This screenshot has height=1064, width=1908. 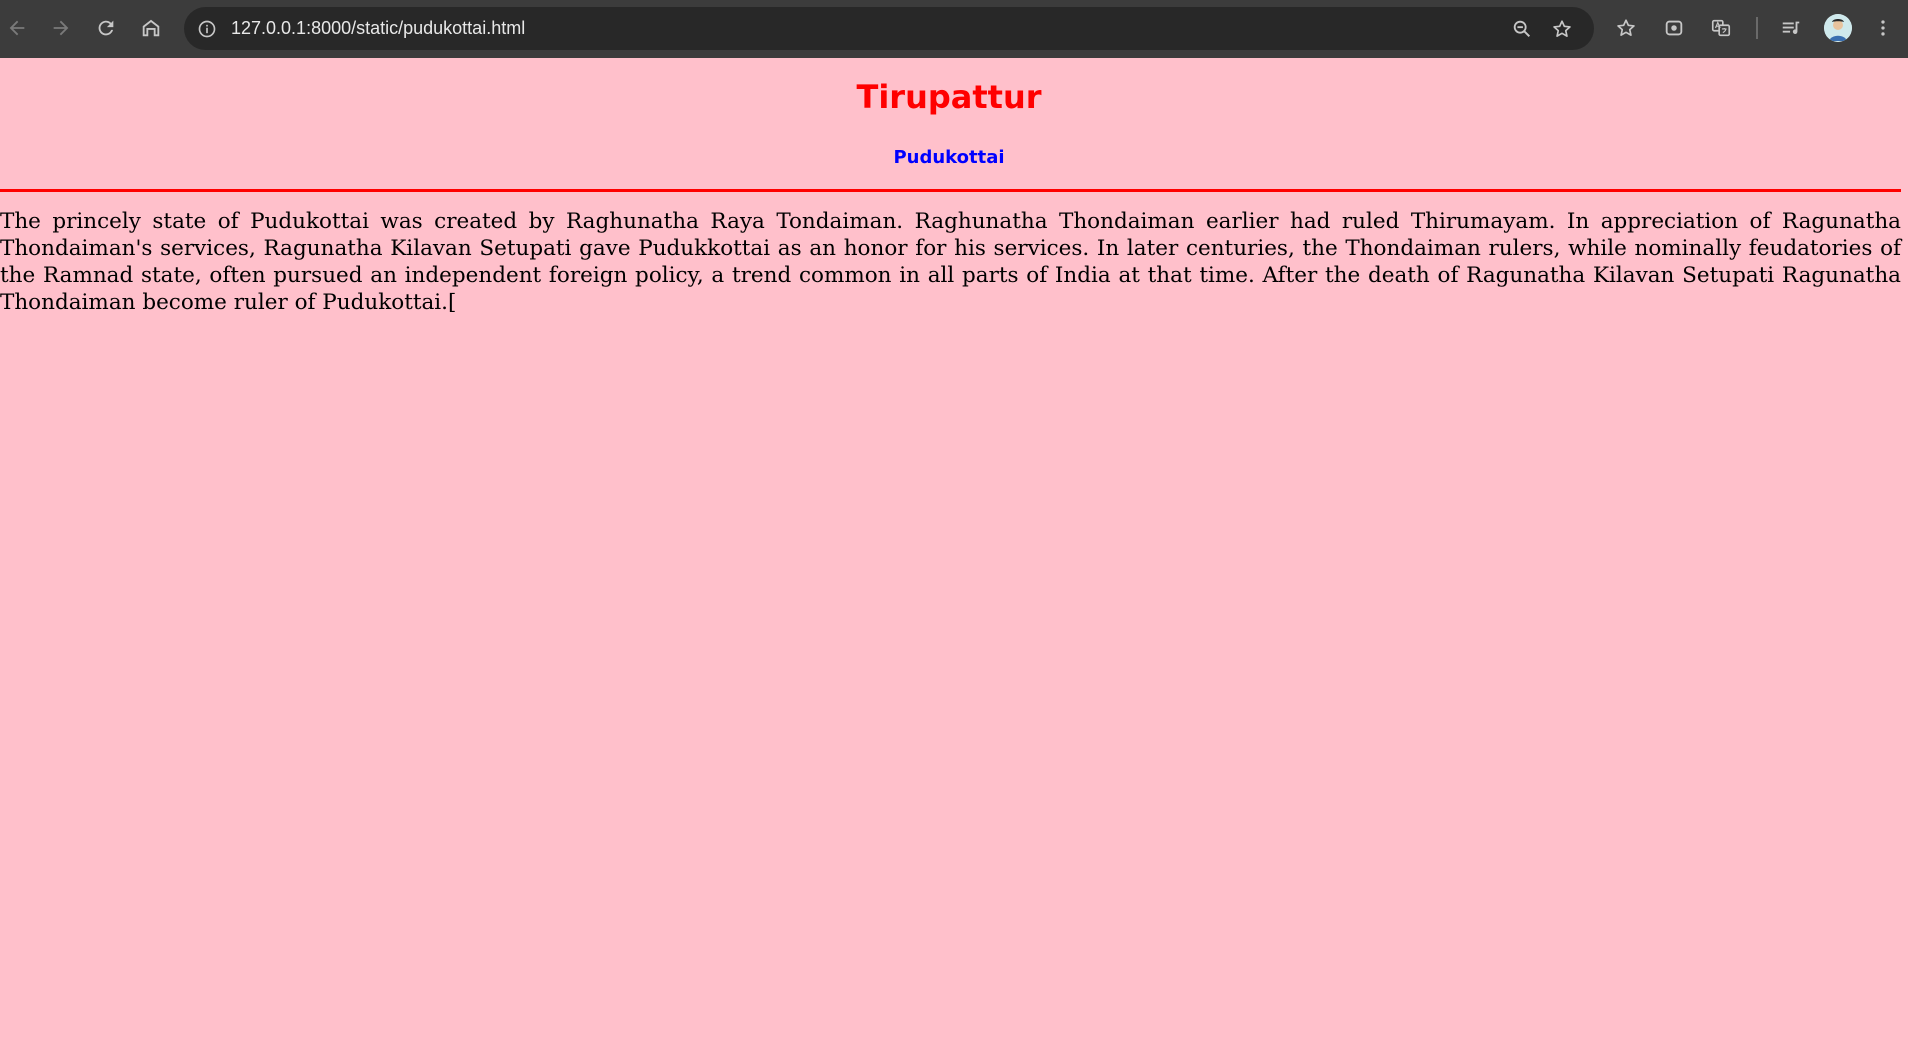 I want to click on address-bar: 127.0.0.1:8000/static/pudukottai.html, so click(x=889, y=28).